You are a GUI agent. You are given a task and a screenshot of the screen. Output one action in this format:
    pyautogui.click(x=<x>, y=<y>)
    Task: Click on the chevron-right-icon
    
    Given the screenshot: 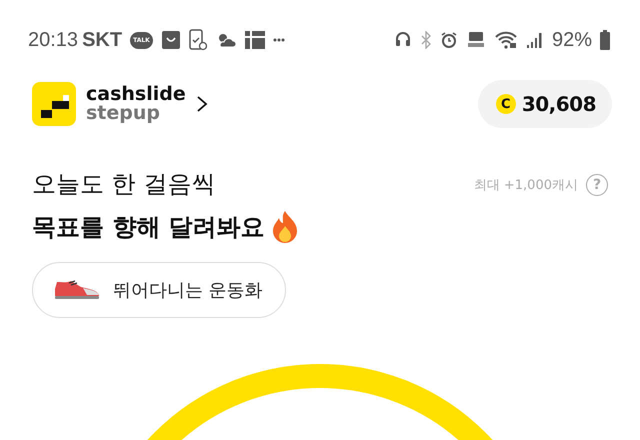 What is the action you would take?
    pyautogui.click(x=202, y=104)
    